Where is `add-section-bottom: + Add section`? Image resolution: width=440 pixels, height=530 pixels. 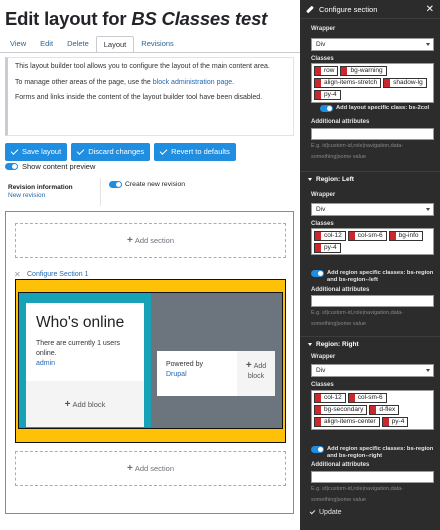 add-section-bottom: + Add section is located at coordinates (150, 468).